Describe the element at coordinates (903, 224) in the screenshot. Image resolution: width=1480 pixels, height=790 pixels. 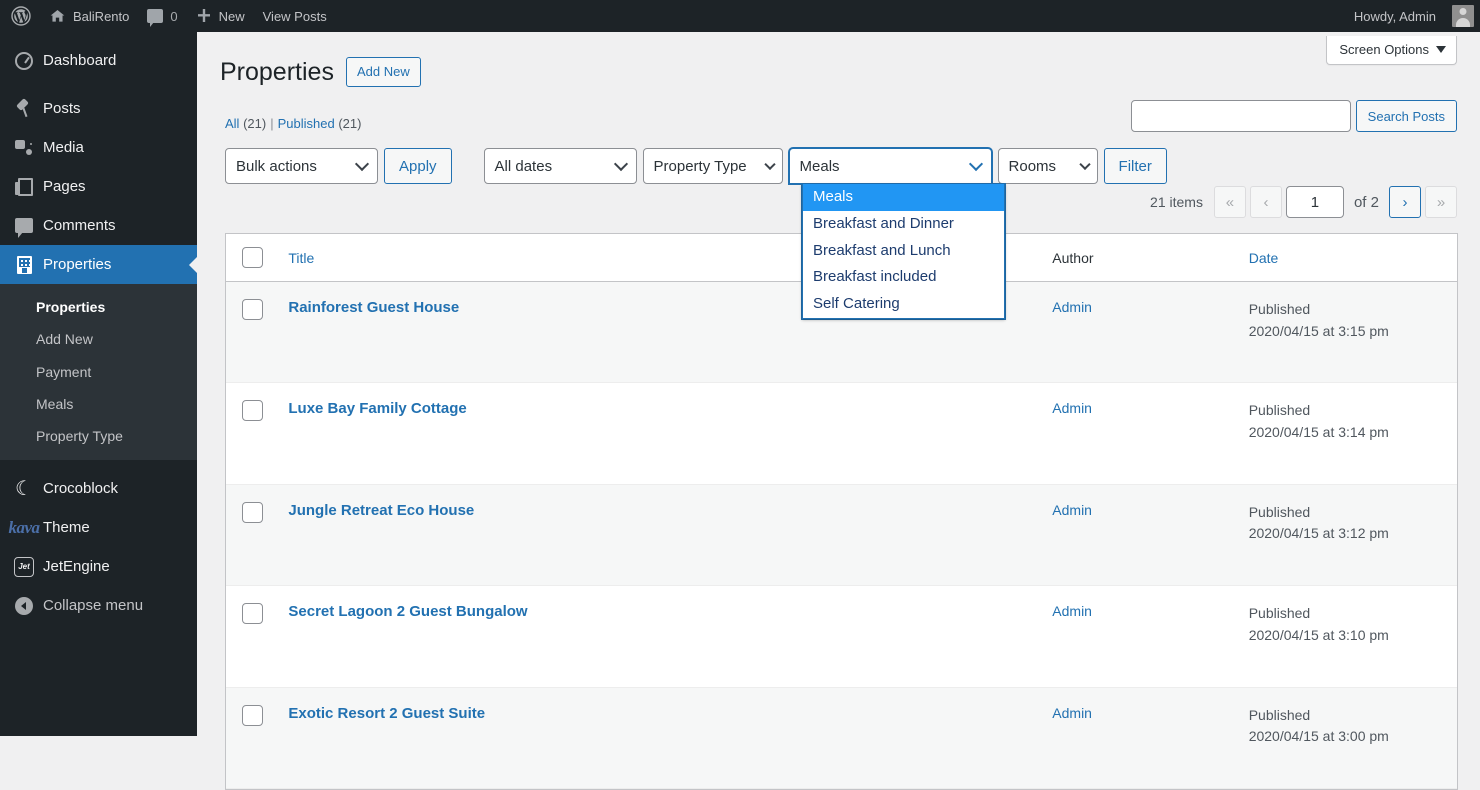
I see `meals-option-breakfast-and-dinner: Breakfast and Dinner` at that location.